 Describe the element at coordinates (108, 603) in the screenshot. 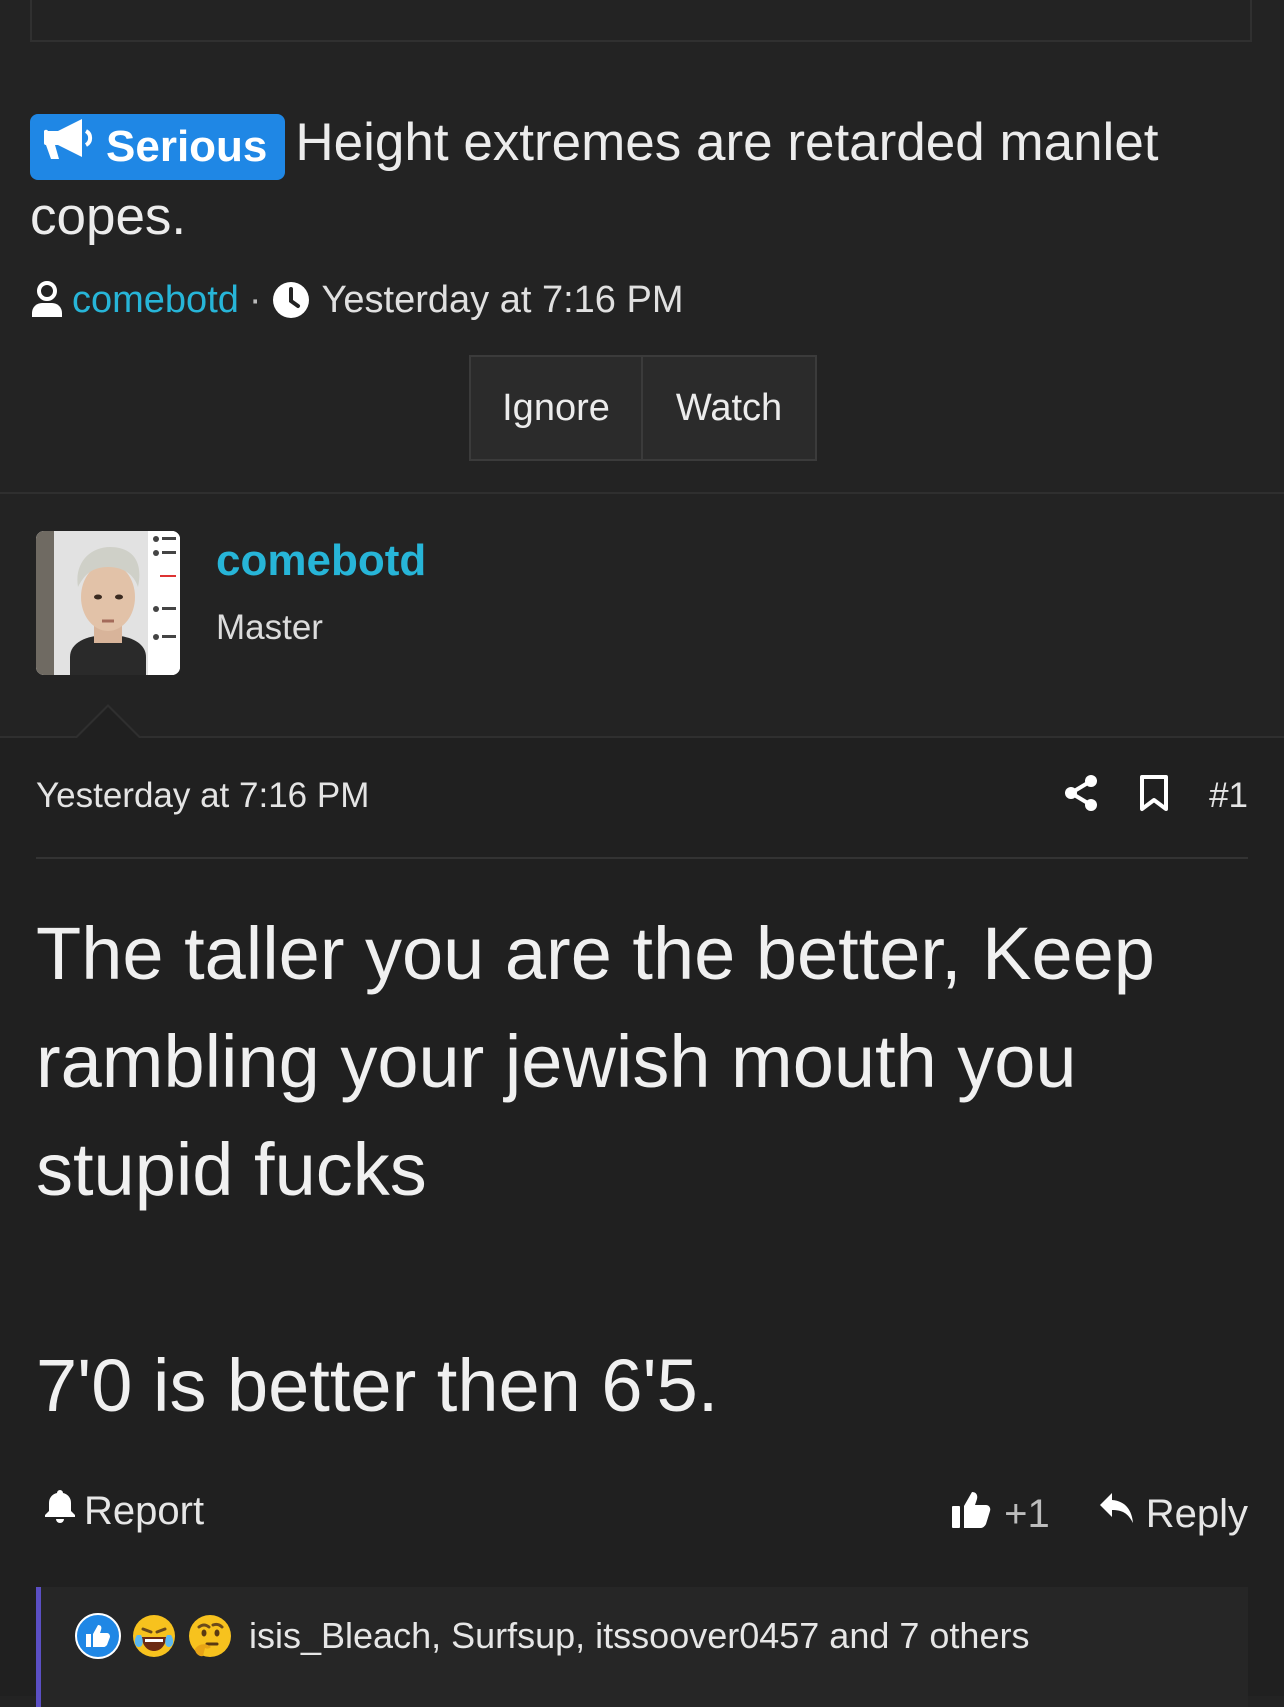

I see `avatar` at that location.